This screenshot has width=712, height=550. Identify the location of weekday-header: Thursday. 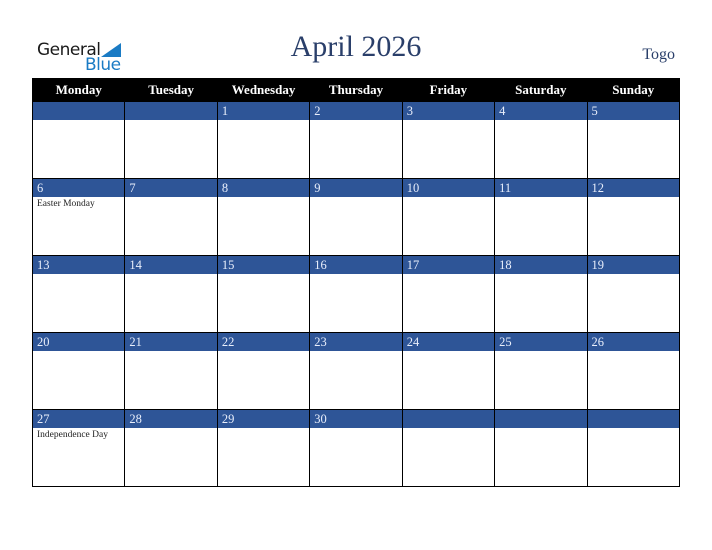
(356, 90).